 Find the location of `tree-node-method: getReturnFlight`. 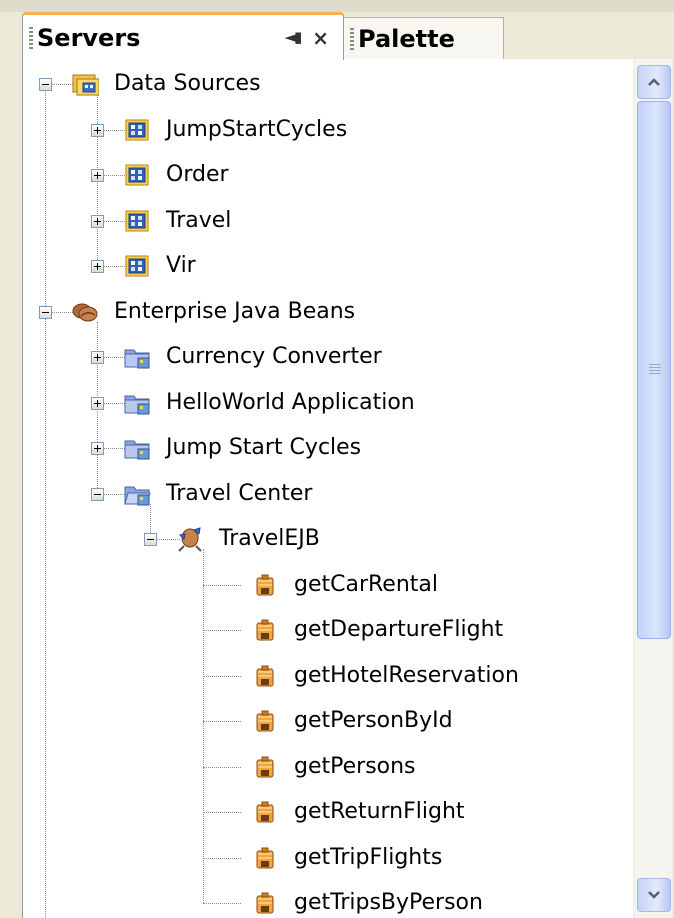

tree-node-method: getReturnFlight is located at coordinates (328, 812).